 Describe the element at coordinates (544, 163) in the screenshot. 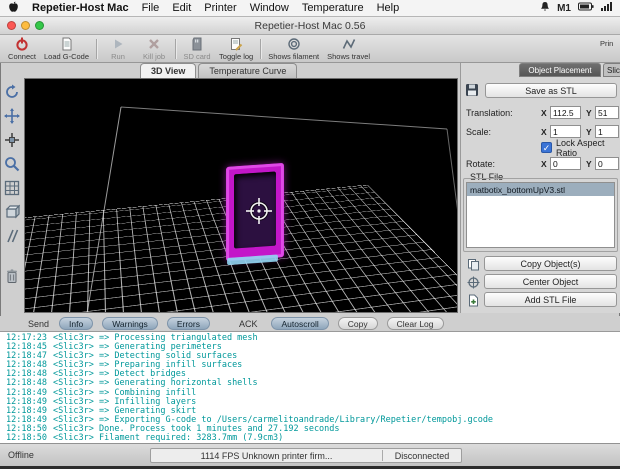

I see `rotate-x-label: X` at that location.